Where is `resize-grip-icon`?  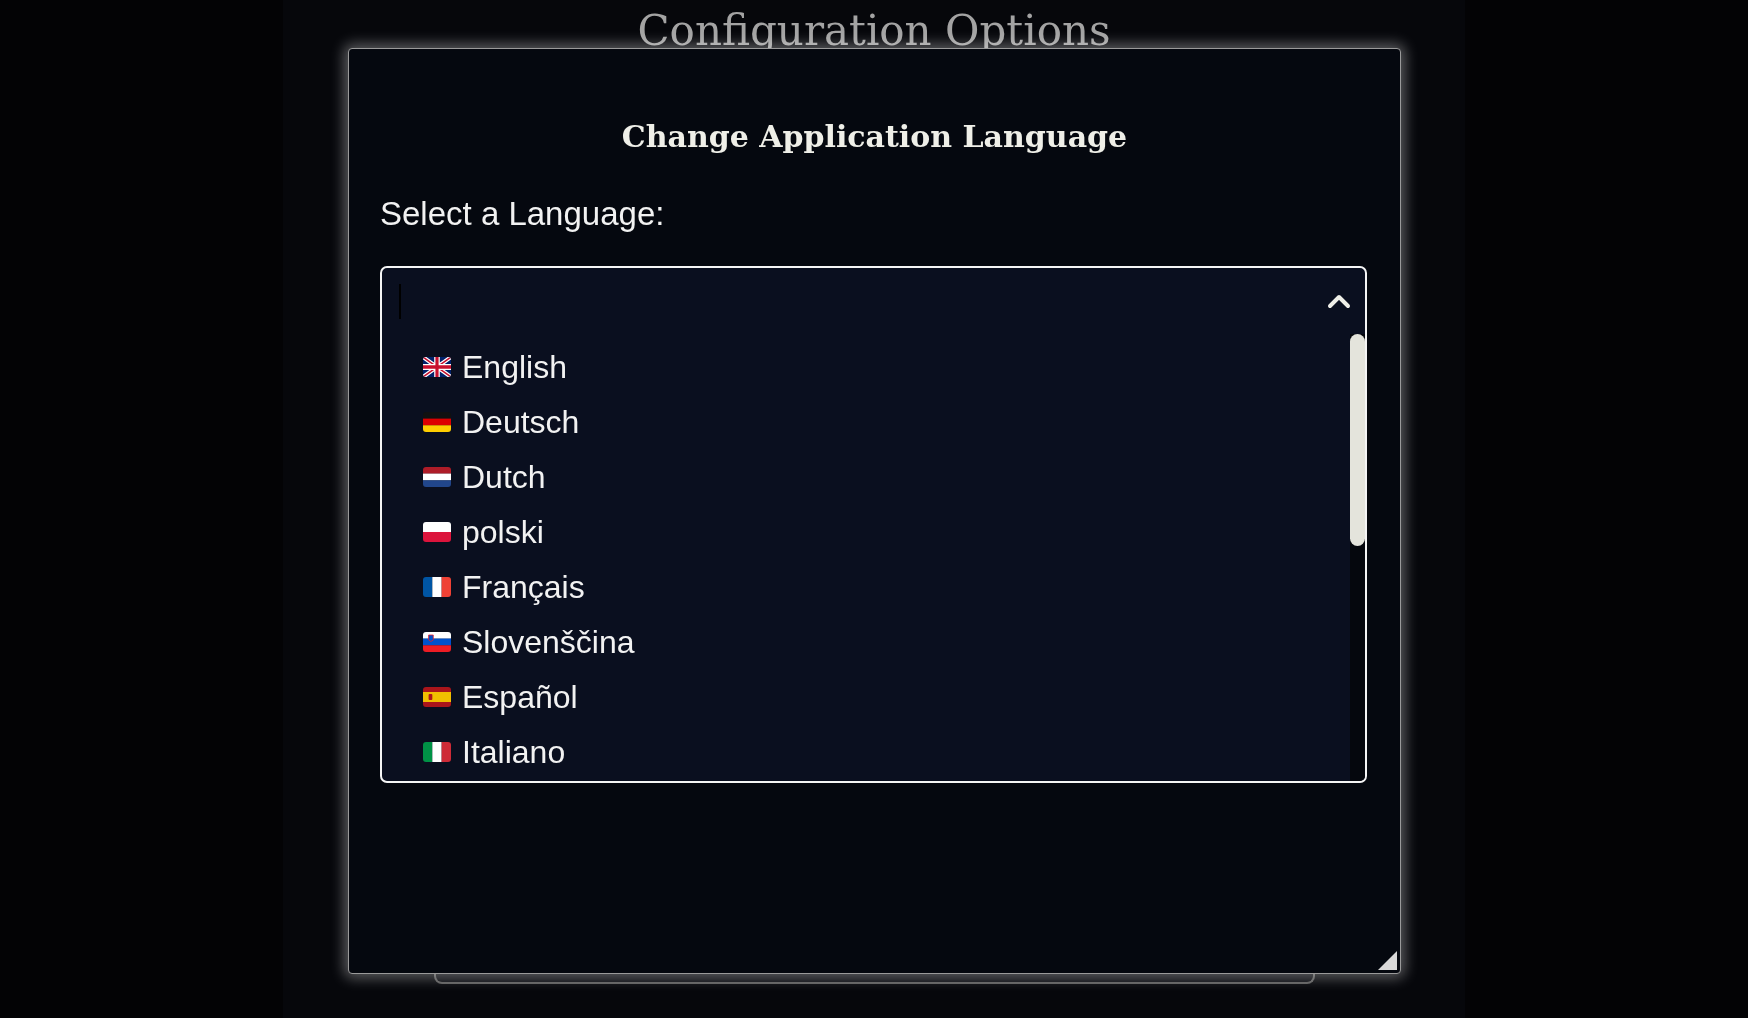
resize-grip-icon is located at coordinates (1387, 960).